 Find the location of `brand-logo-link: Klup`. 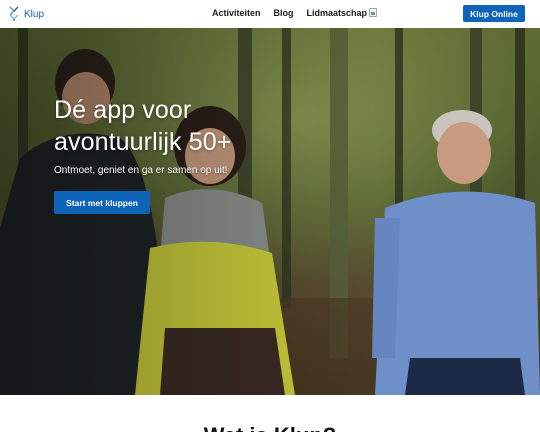

brand-logo-link: Klup is located at coordinates (26, 14).